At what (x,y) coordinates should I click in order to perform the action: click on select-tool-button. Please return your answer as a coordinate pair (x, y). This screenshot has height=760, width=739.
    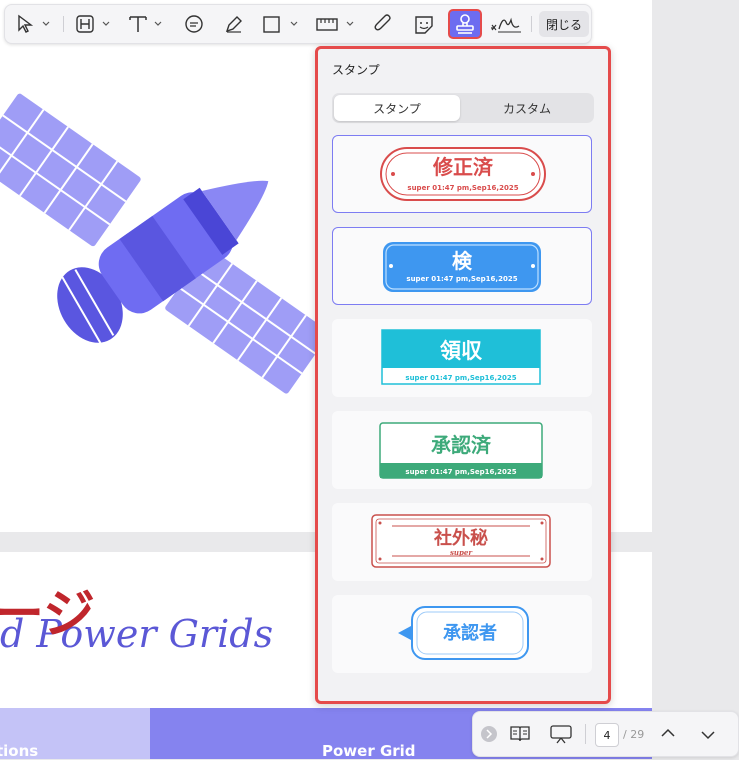
    Looking at the image, I should click on (35, 24).